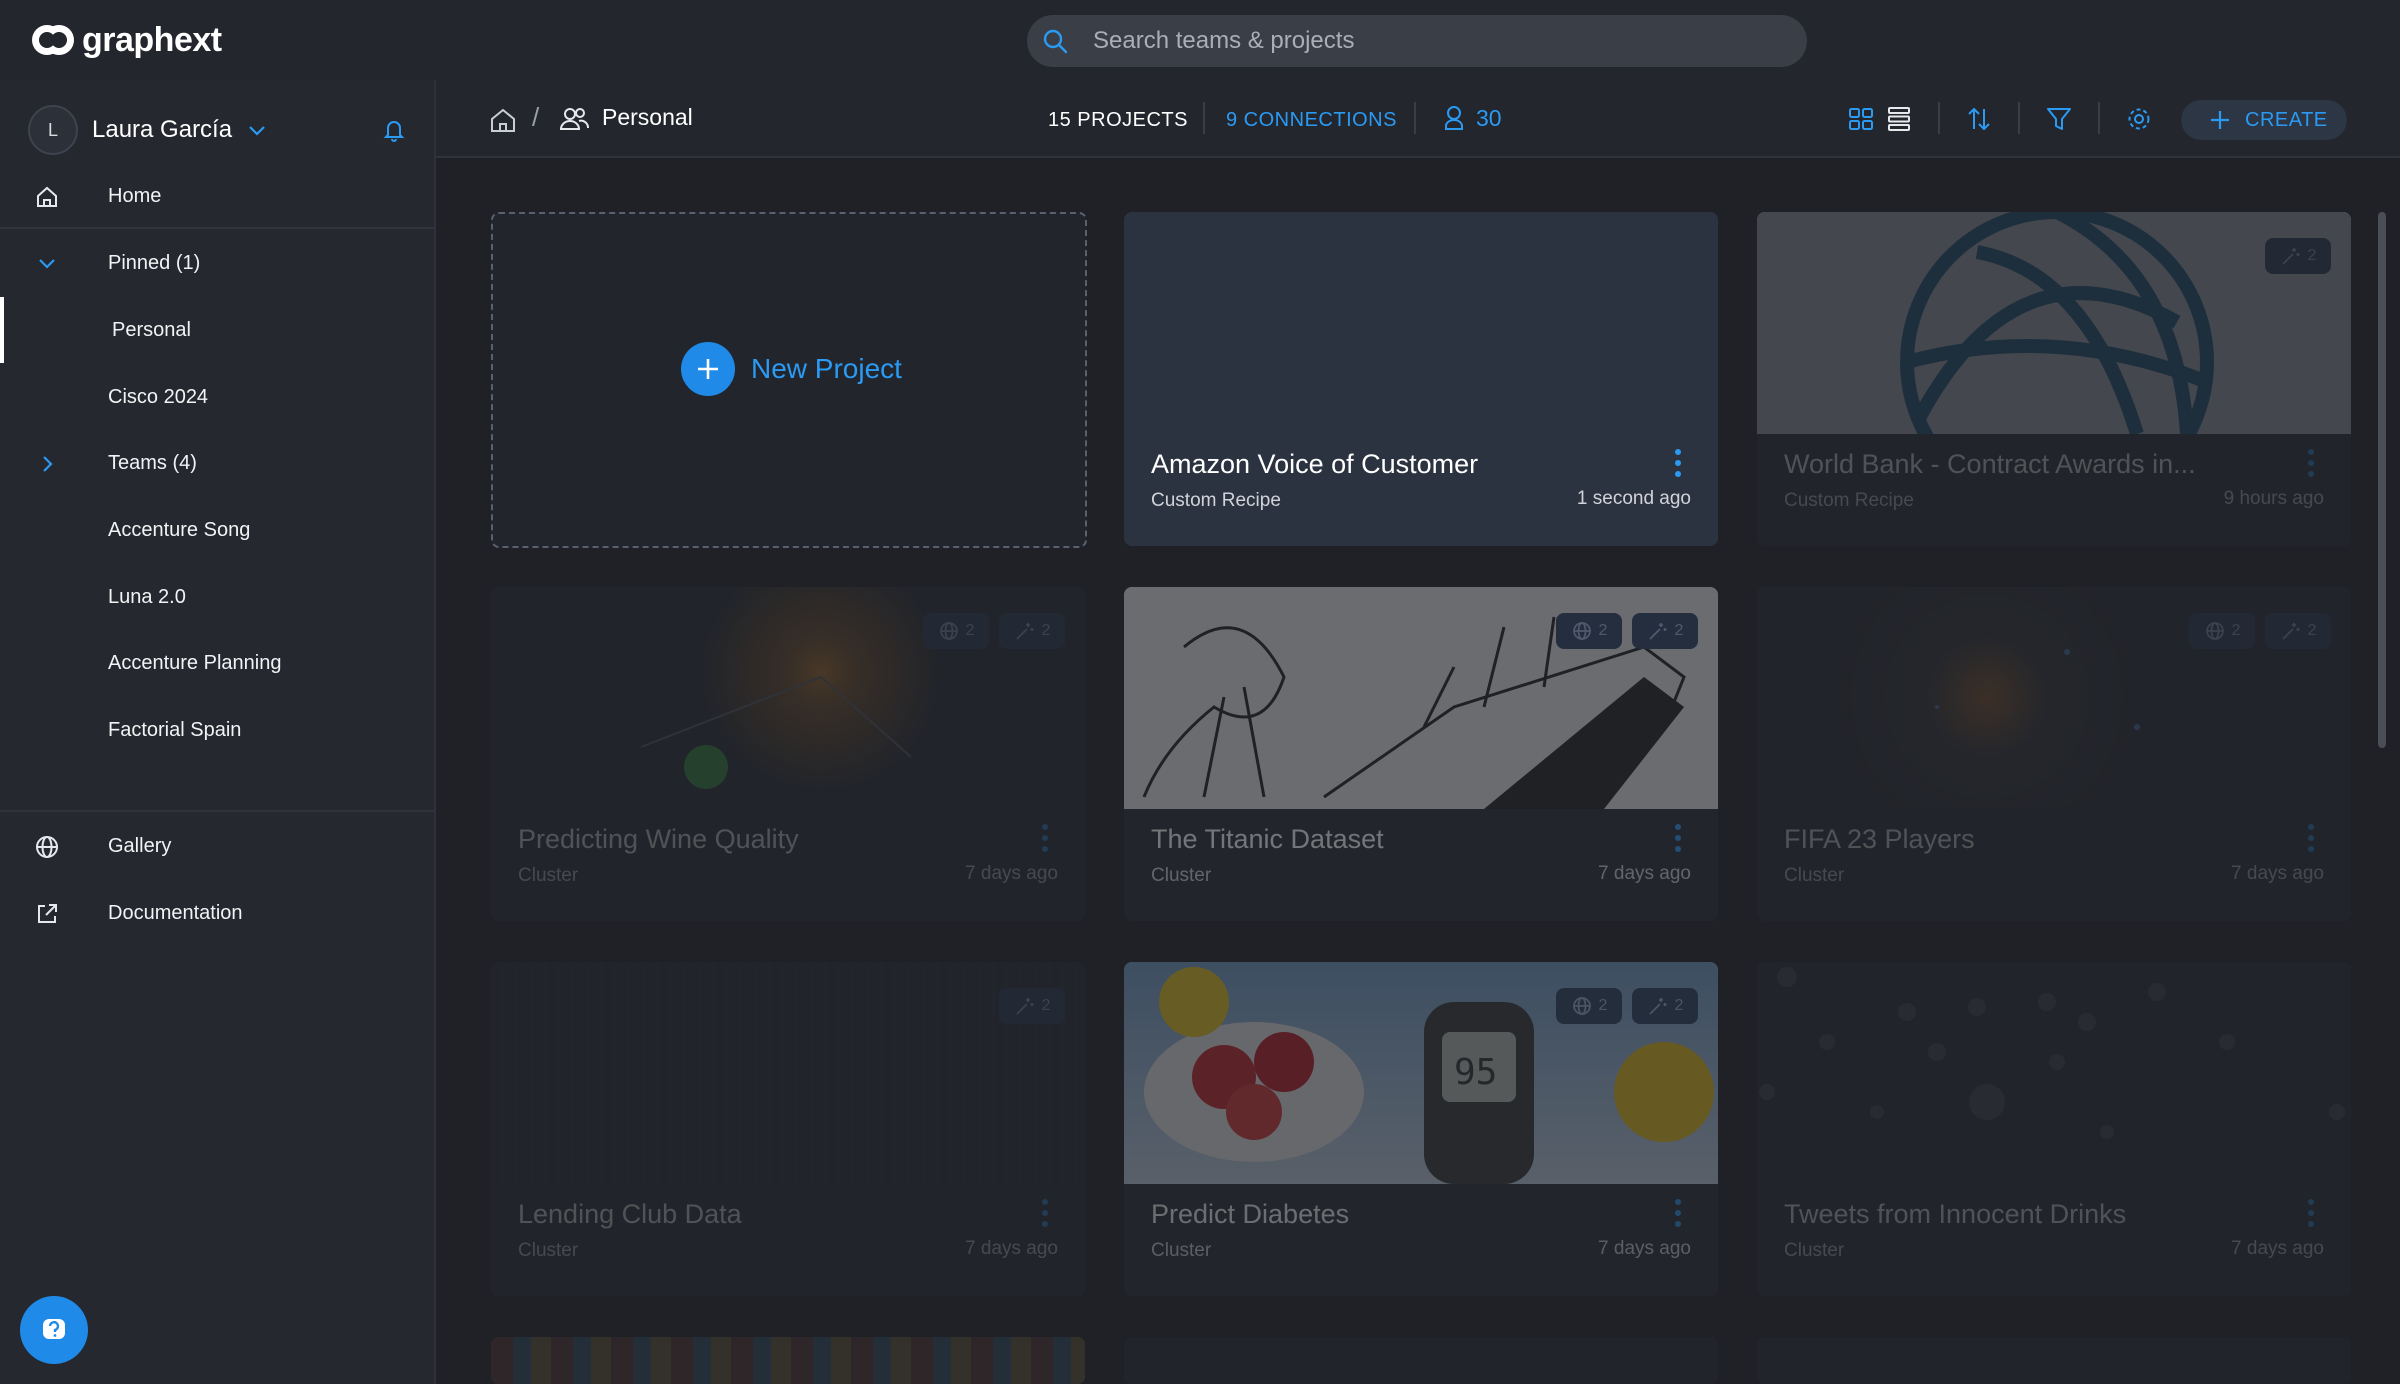  I want to click on sidebar-item-accenture-song: Accenture Song, so click(217, 530).